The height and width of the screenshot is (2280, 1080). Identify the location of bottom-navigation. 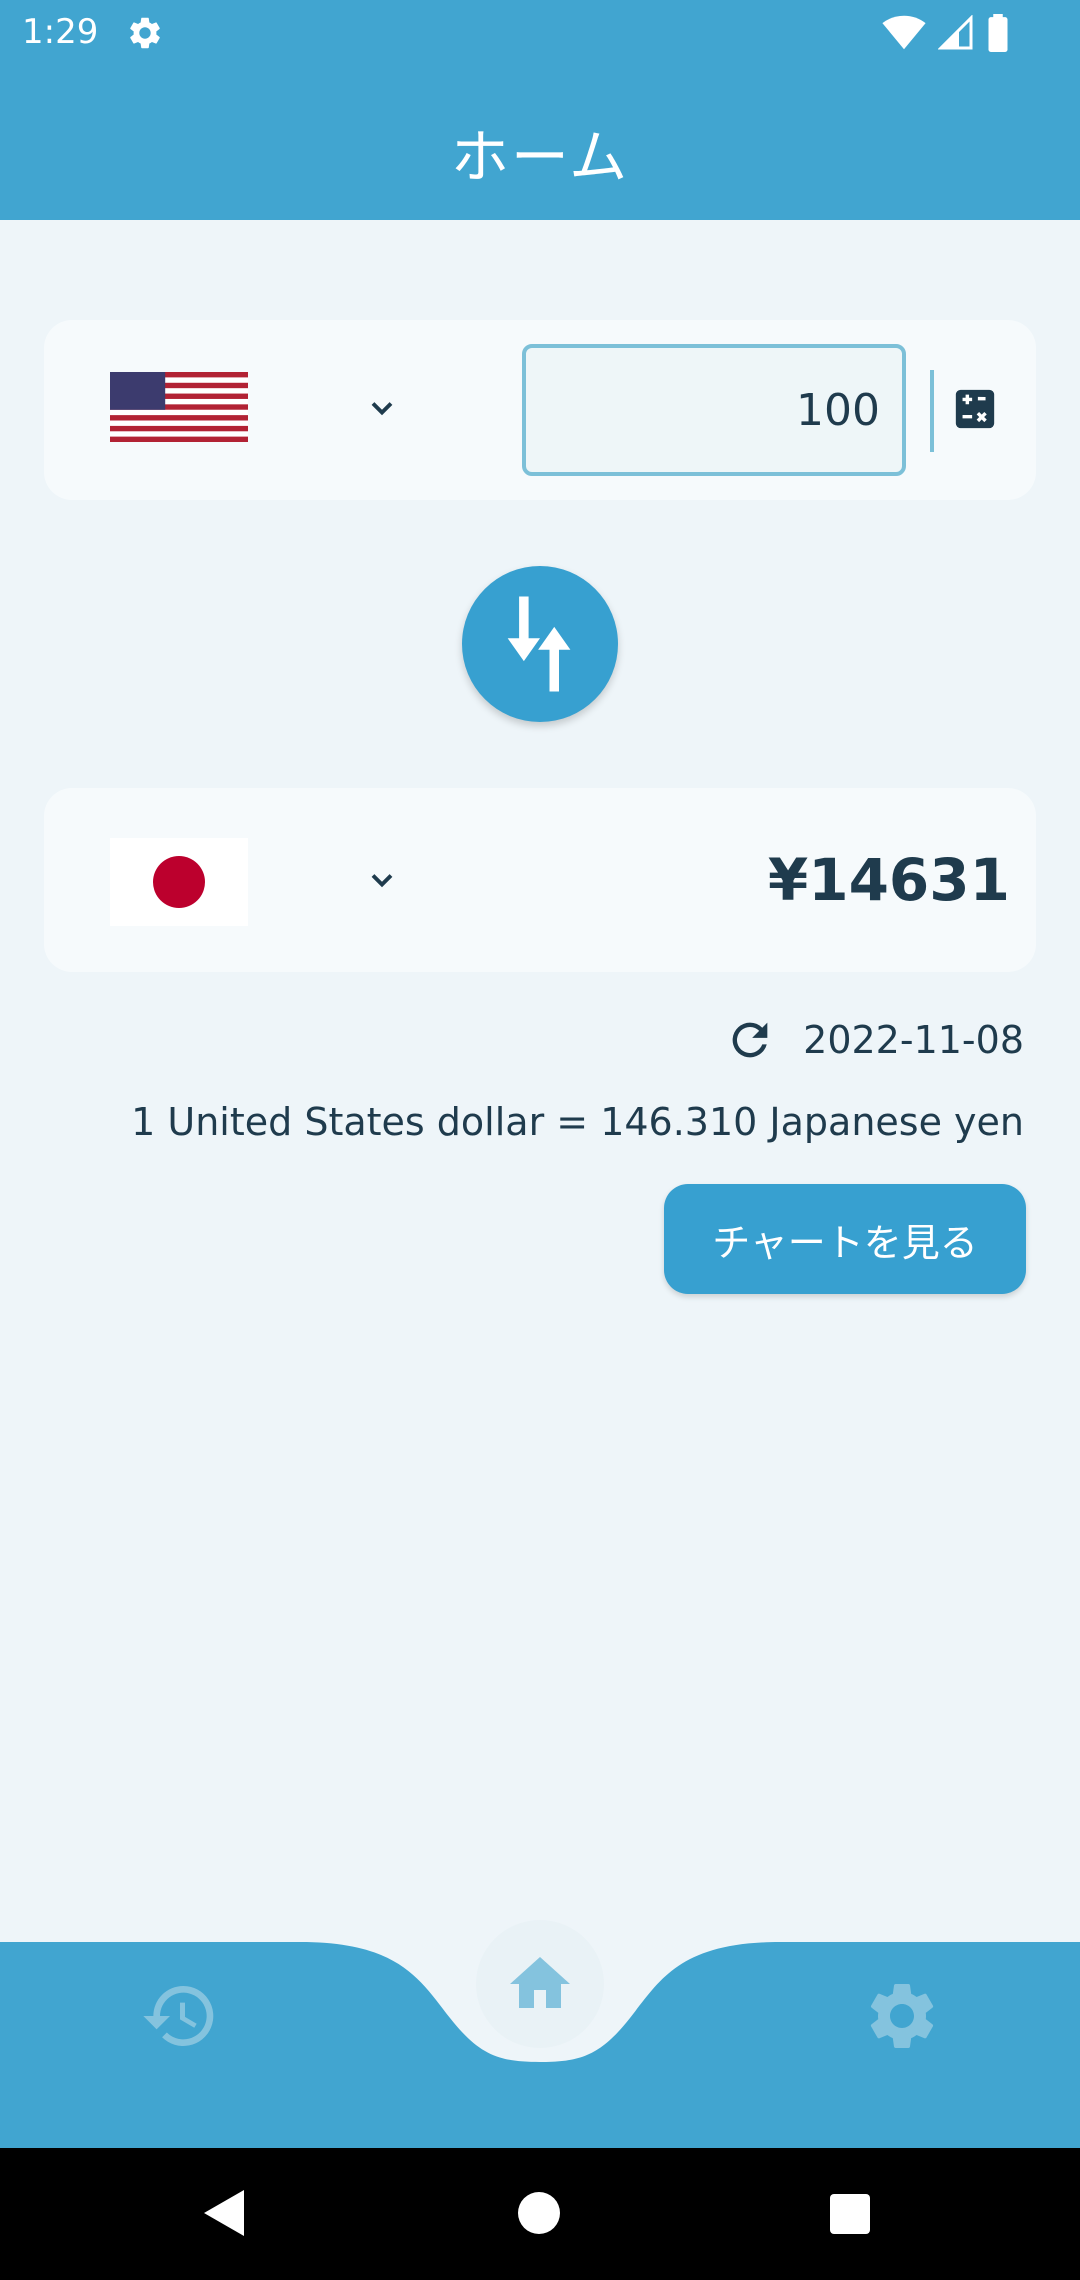
(540, 2035).